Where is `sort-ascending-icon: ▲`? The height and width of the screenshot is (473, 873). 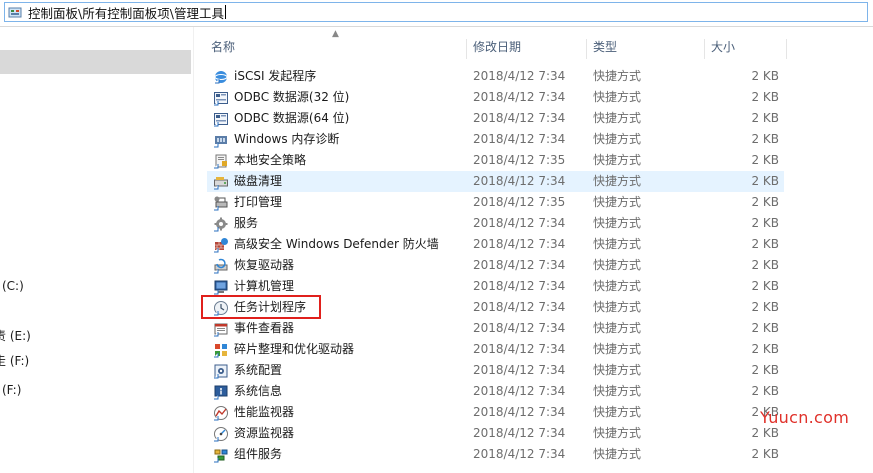
sort-ascending-icon: ▲ is located at coordinates (335, 34).